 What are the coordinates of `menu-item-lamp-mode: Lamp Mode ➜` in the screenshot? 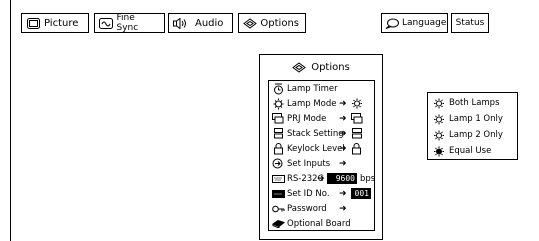 It's located at (321, 103).